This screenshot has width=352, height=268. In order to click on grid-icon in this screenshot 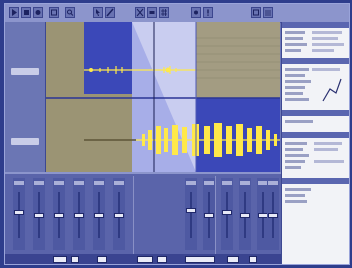, I will do `click(164, 12)`.